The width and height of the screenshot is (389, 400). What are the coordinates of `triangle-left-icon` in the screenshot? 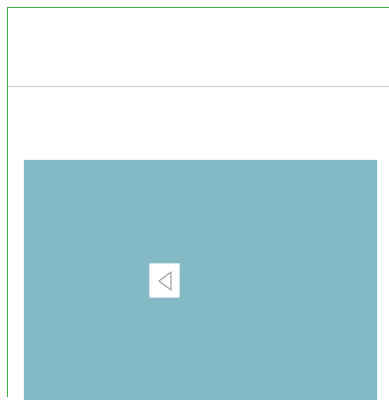 It's located at (164, 280).